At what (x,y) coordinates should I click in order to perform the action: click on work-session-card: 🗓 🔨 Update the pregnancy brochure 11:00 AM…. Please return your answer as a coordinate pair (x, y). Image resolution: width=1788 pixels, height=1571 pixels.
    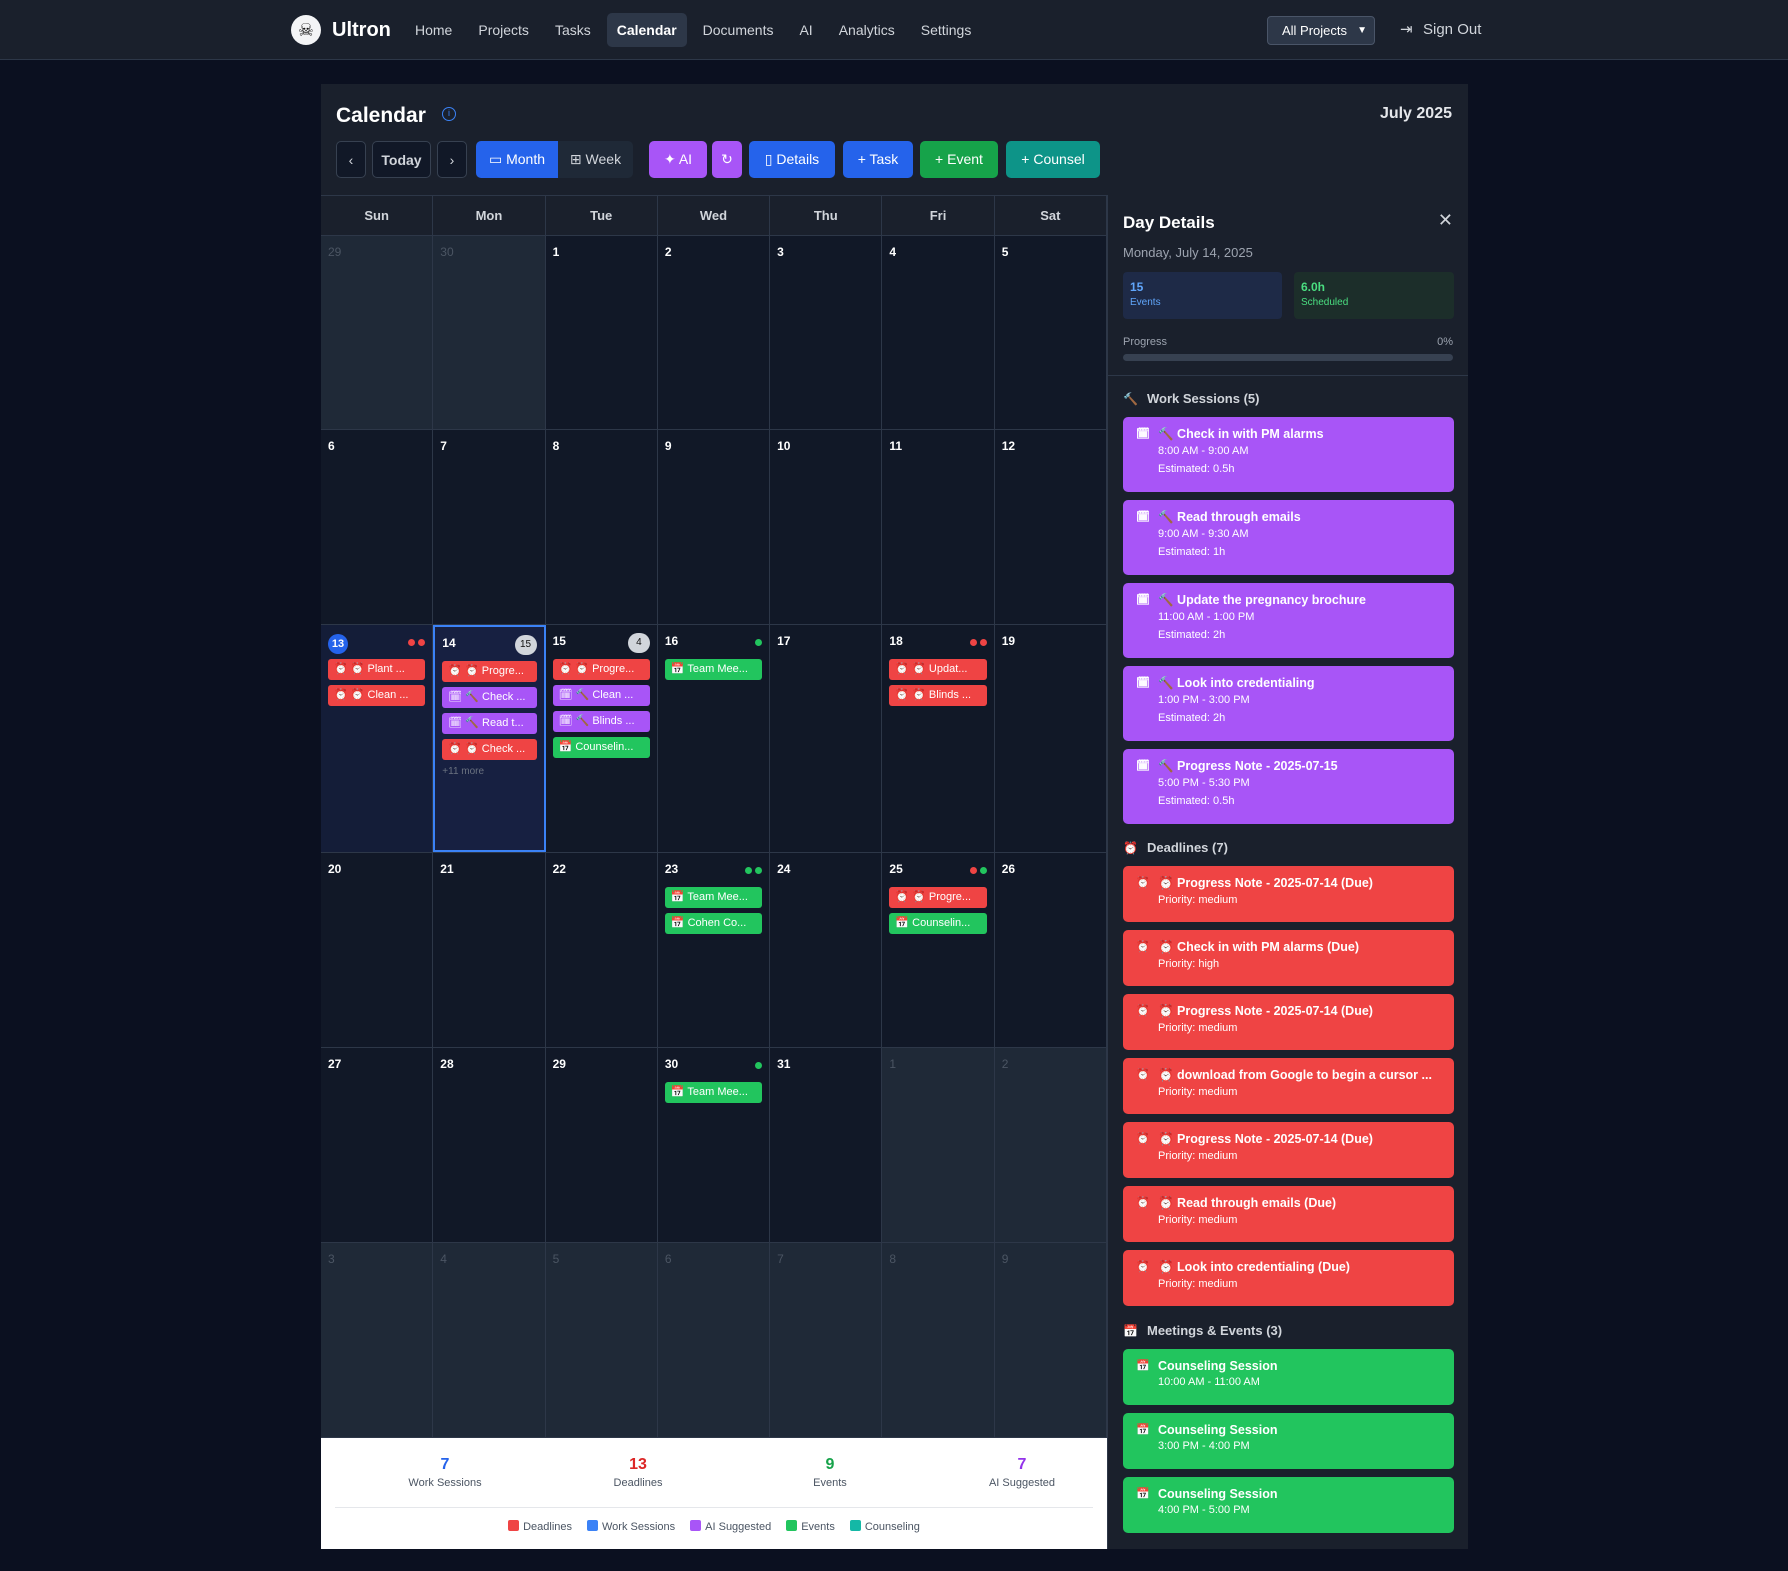
    Looking at the image, I should click on (1288, 620).